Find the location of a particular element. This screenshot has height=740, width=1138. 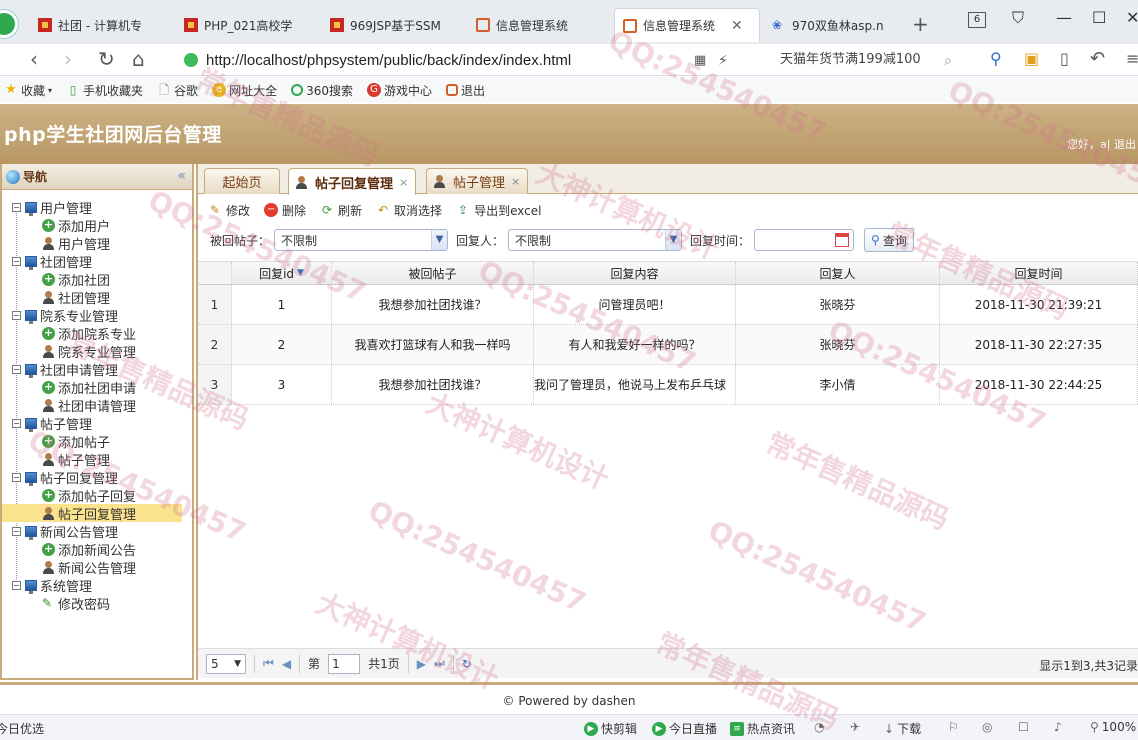

browser-tab-3: 969JSP基于SSM is located at coordinates (392, 25).